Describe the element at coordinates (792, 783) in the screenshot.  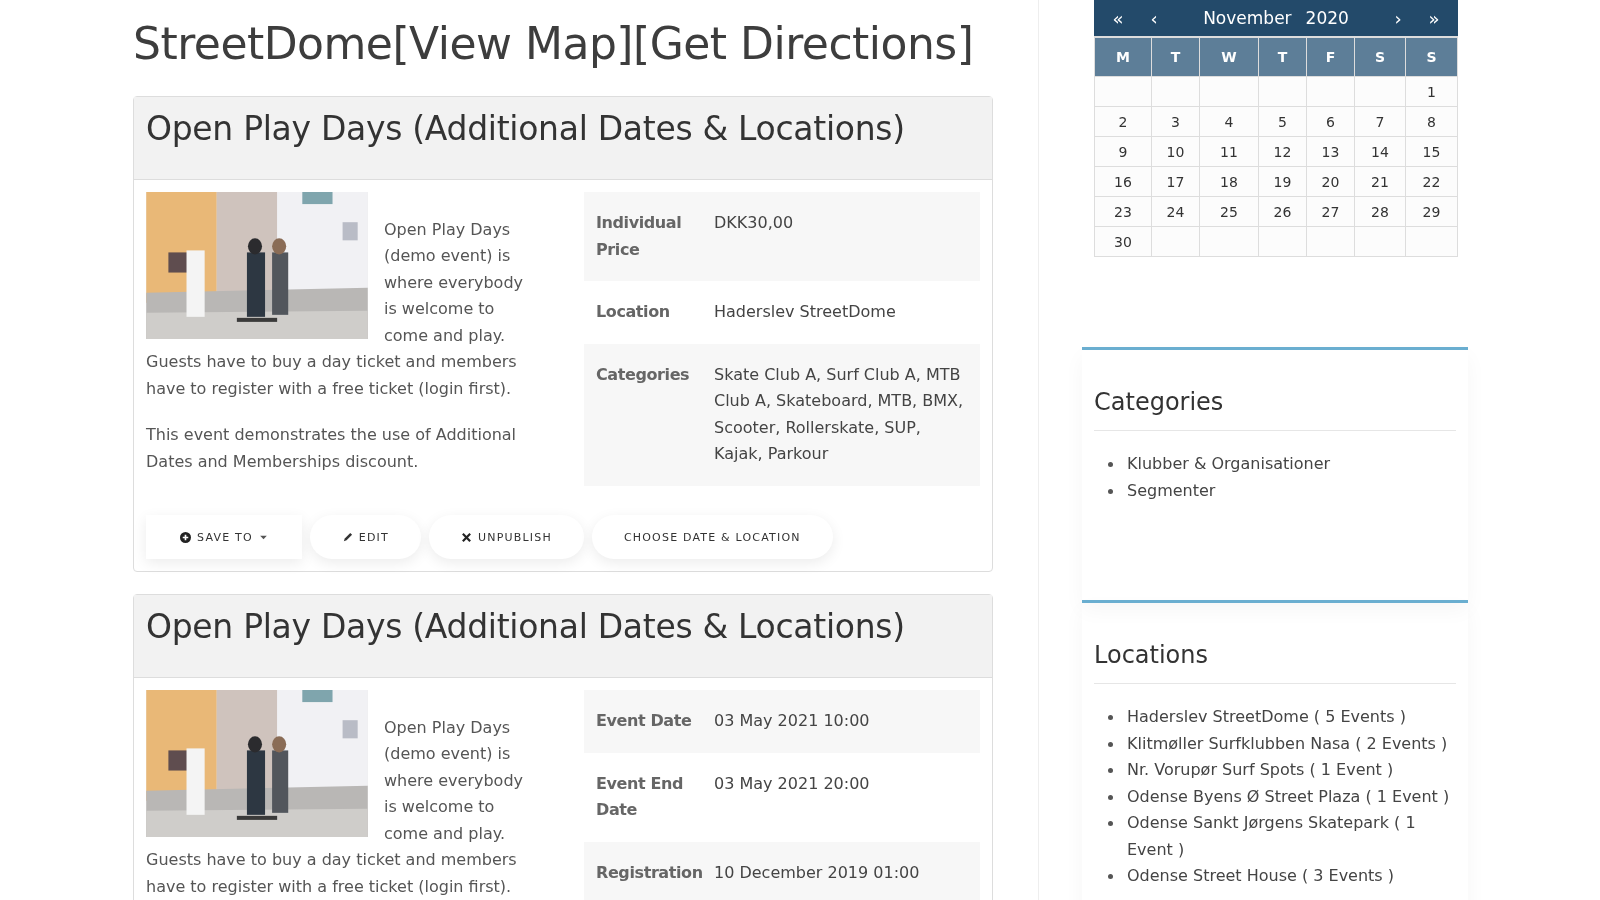
I see `detail-value: 03 May 2021 20:00` at that location.